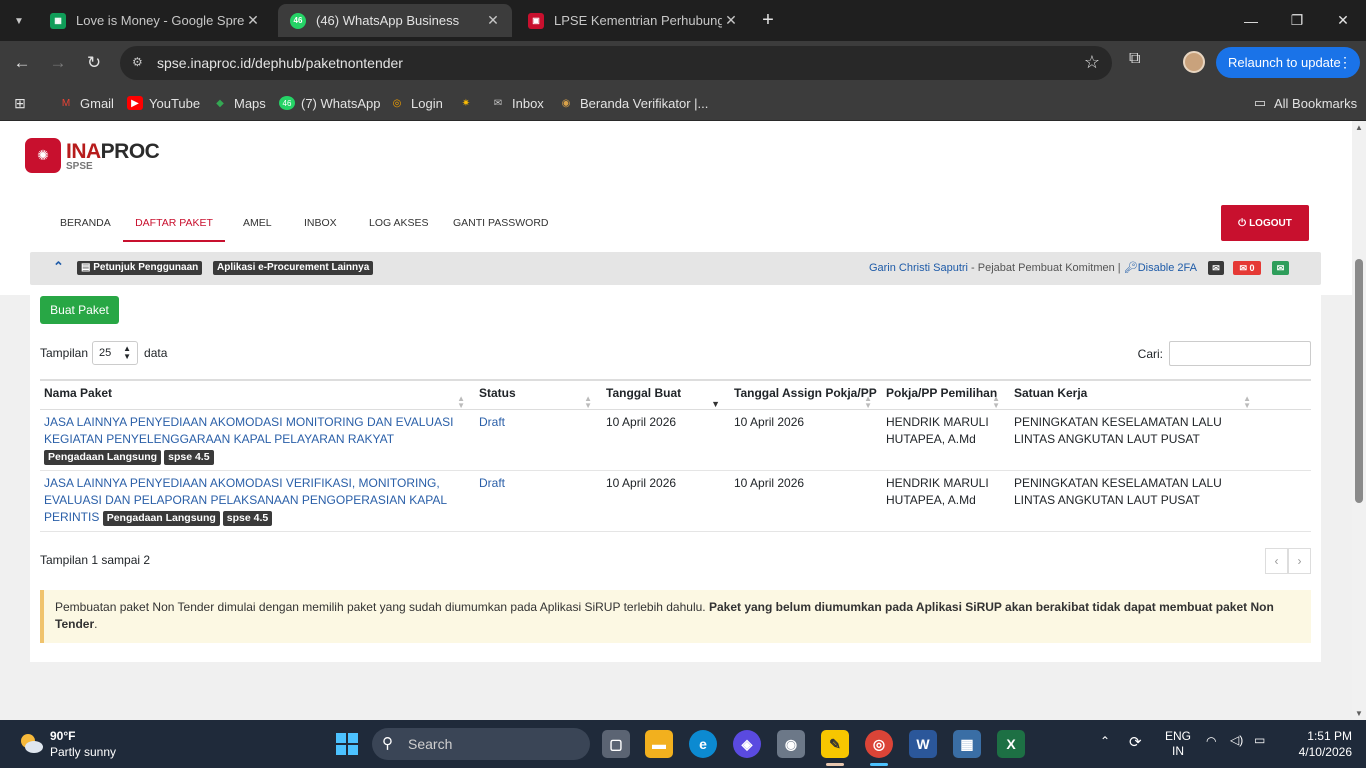 The image size is (1366, 768). I want to click on column-status: Status ▲ ▼, so click(538, 394).